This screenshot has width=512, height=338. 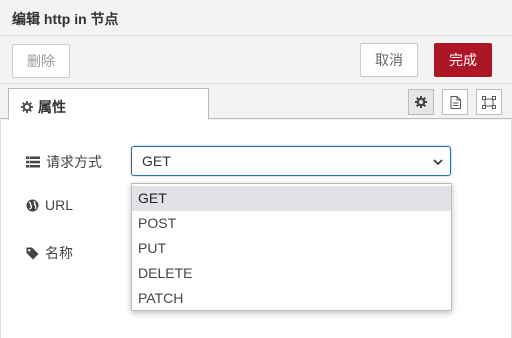 I want to click on dropdown-option-delete: DELETE, so click(x=291, y=273).